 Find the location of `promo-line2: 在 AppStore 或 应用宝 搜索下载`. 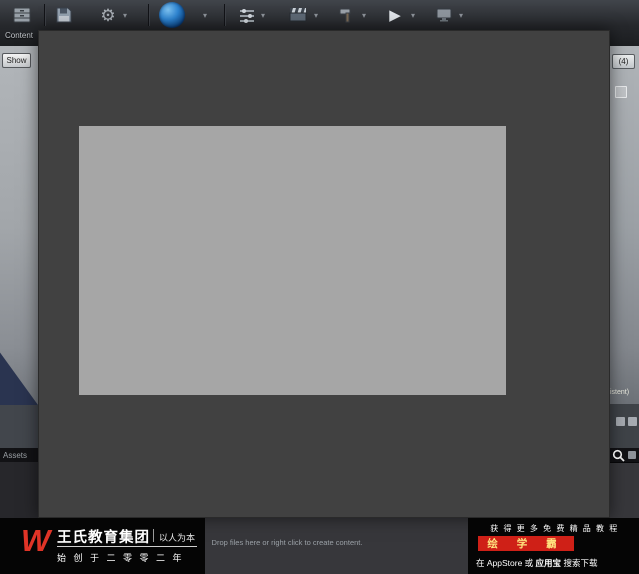

promo-line2: 在 AppStore 或 应用宝 搜索下载 is located at coordinates (536, 563).